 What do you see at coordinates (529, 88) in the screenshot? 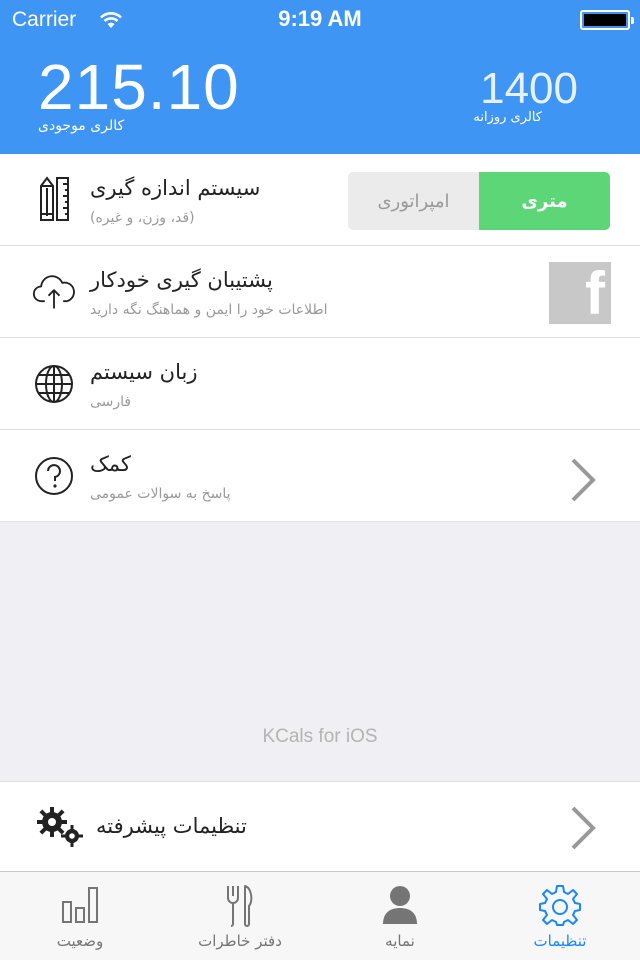
I see `daily-calories-value: 1400` at bounding box center [529, 88].